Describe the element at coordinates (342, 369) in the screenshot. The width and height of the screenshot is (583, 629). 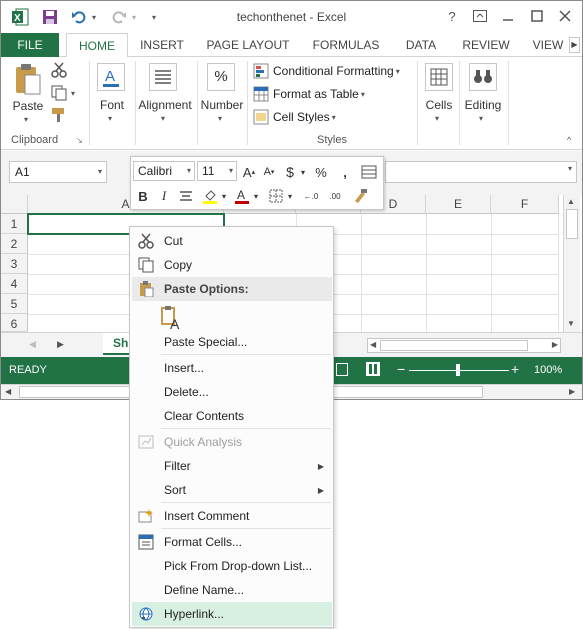
I see `normal-view-icon` at that location.